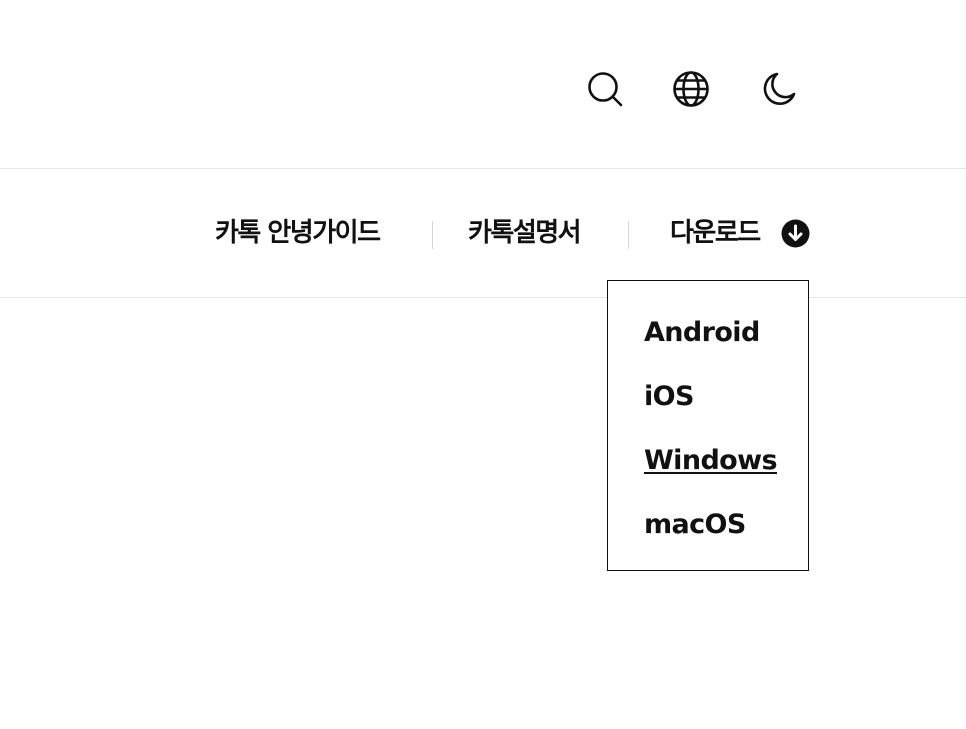 The height and width of the screenshot is (729, 966). Describe the element at coordinates (525, 233) in the screenshot. I see `nav-item-manual: 카톡설명서` at that location.